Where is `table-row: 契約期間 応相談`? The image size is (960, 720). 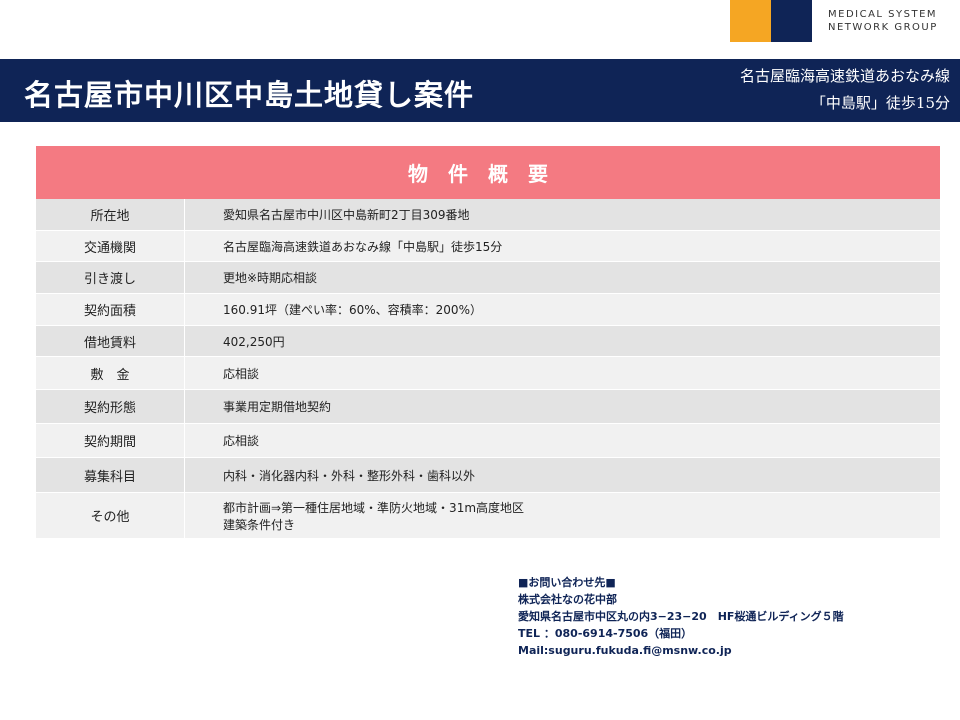 table-row: 契約期間 応相談 is located at coordinates (488, 441).